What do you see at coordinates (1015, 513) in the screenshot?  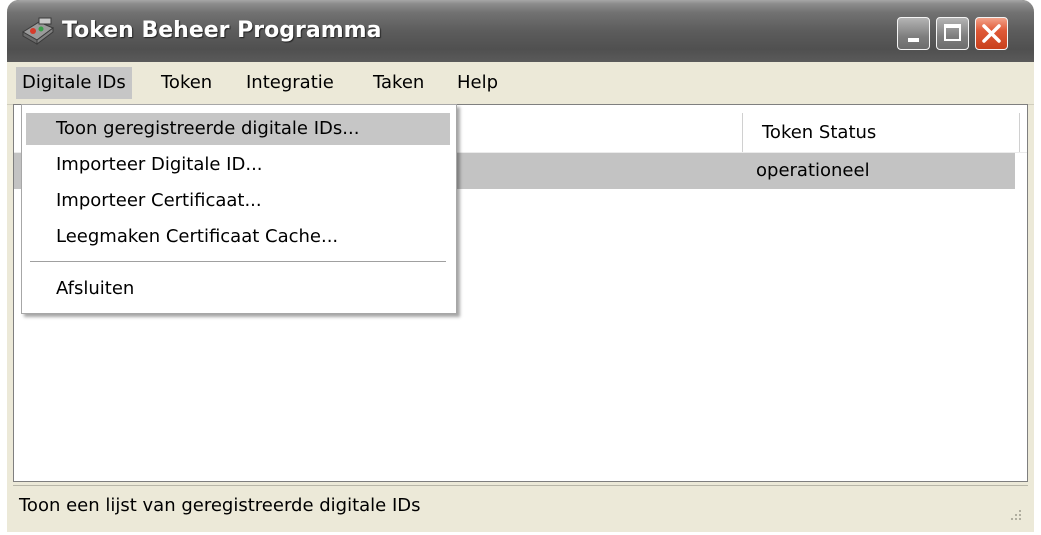 I see `resize-grip-icon` at bounding box center [1015, 513].